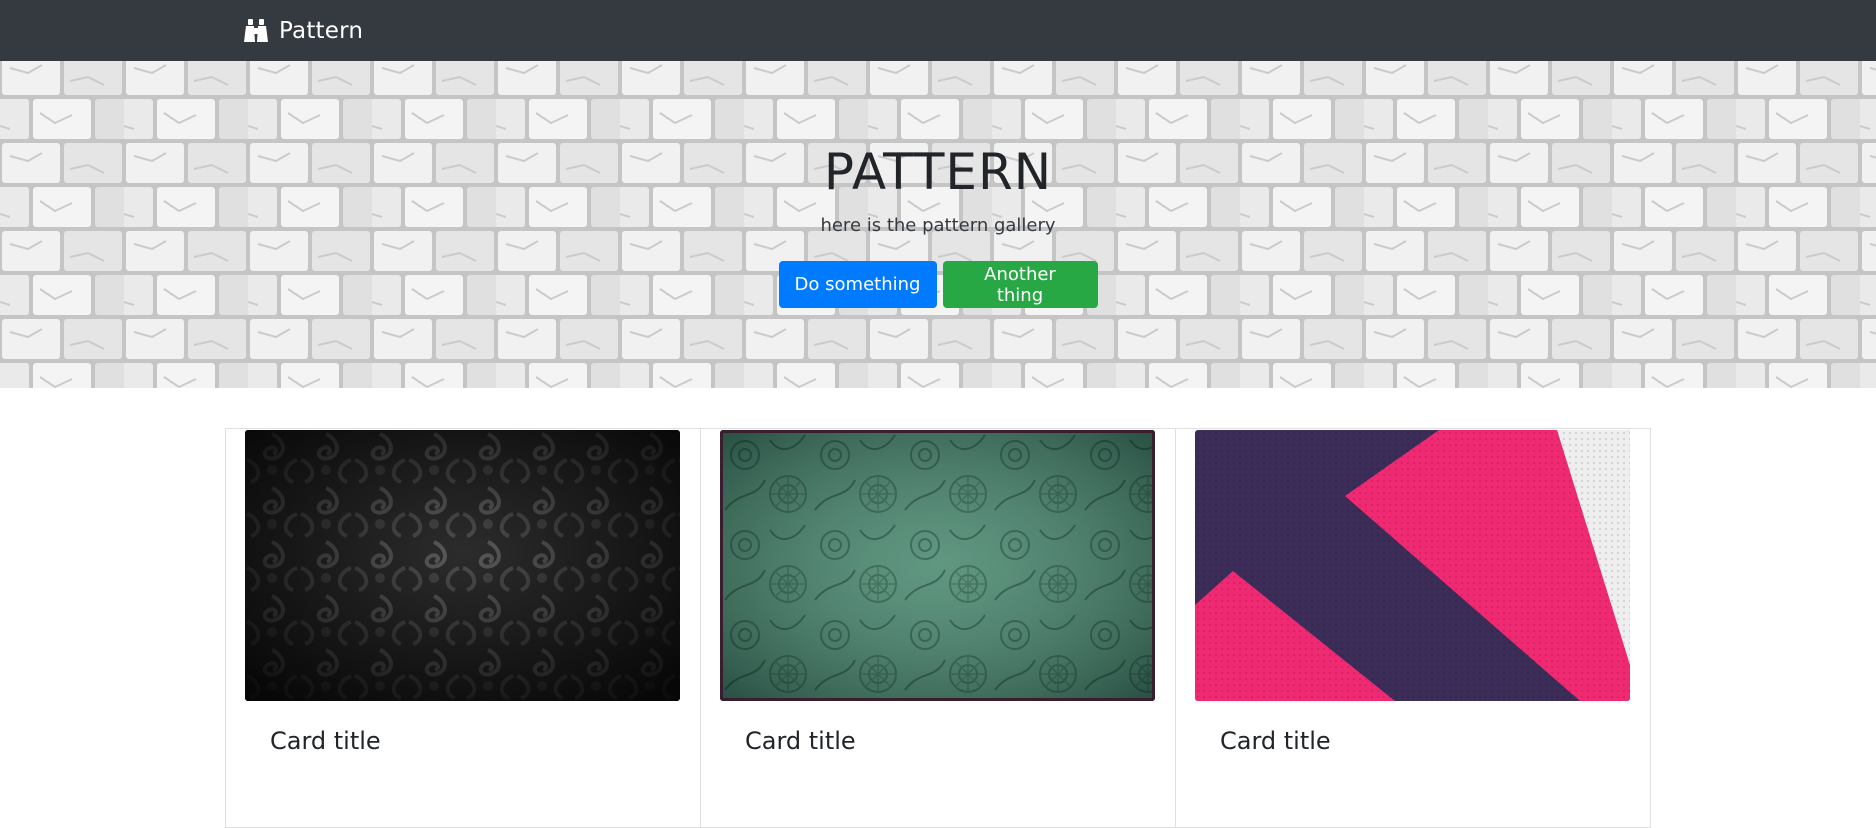 The image size is (1876, 828). Describe the element at coordinates (256, 30) in the screenshot. I see `binoculars-icon` at that location.